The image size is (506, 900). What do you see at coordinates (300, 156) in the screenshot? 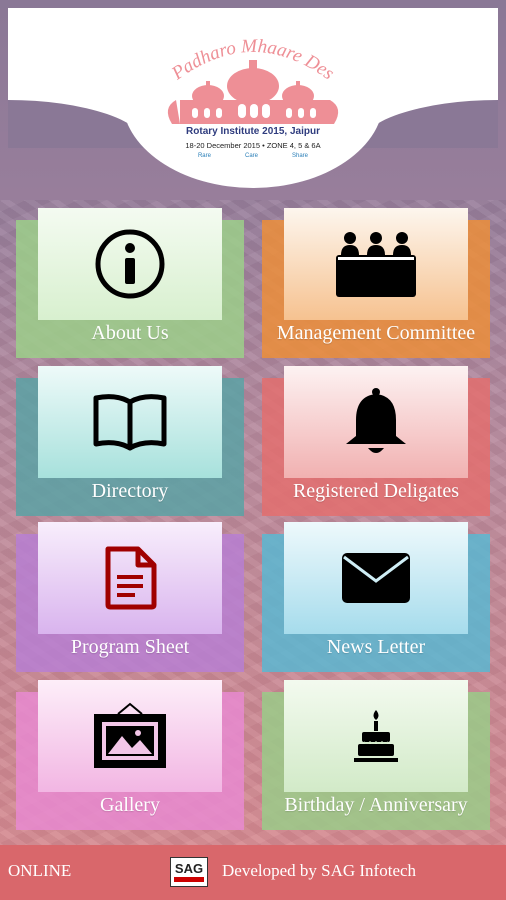
I see `logo-tag: Share` at bounding box center [300, 156].